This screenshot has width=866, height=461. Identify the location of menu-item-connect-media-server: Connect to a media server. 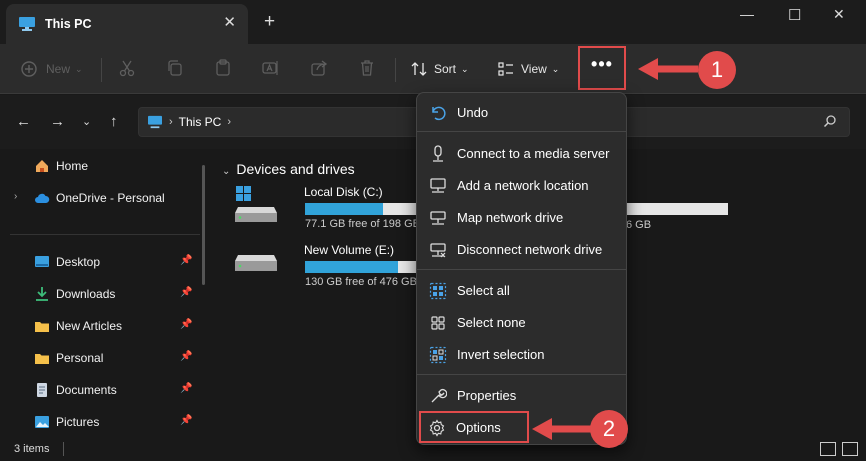
(522, 153).